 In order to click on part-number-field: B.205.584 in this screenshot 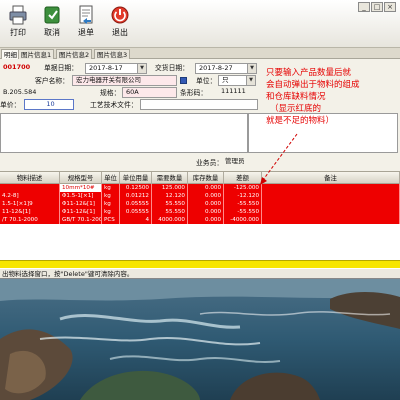, I will do `click(40, 93)`.